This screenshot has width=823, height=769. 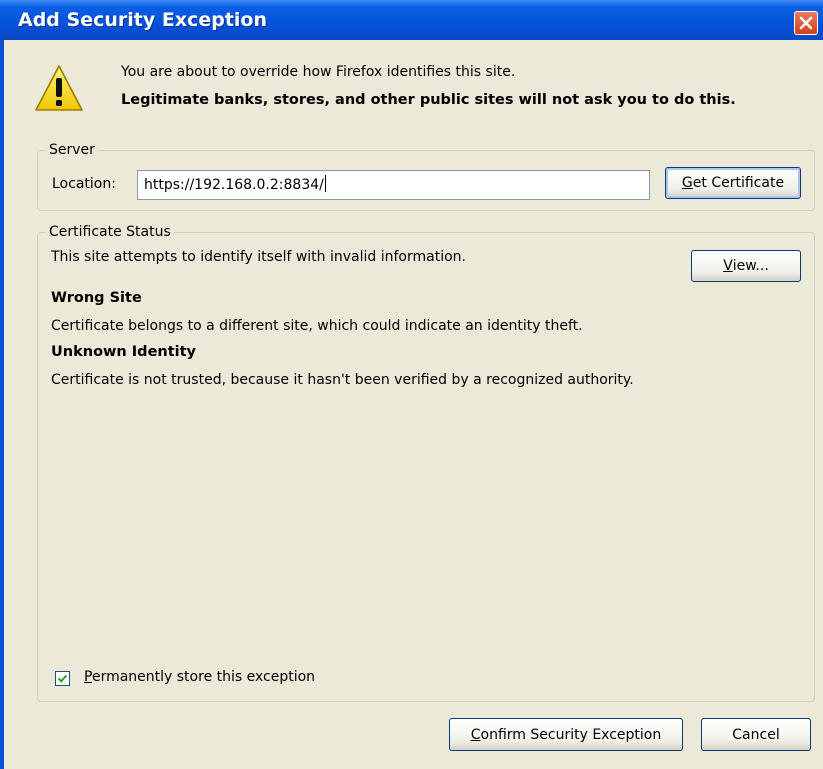 I want to click on close-button, so click(x=806, y=23).